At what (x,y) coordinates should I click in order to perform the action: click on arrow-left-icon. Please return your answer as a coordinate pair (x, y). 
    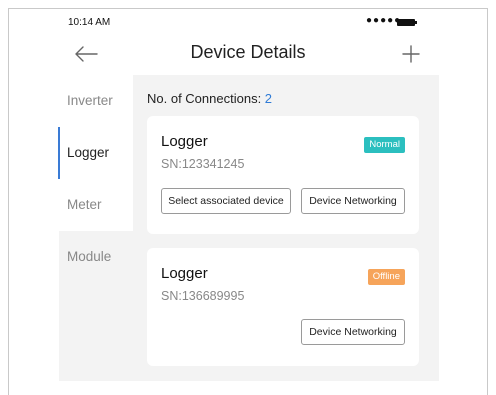
    Looking at the image, I should click on (86, 54).